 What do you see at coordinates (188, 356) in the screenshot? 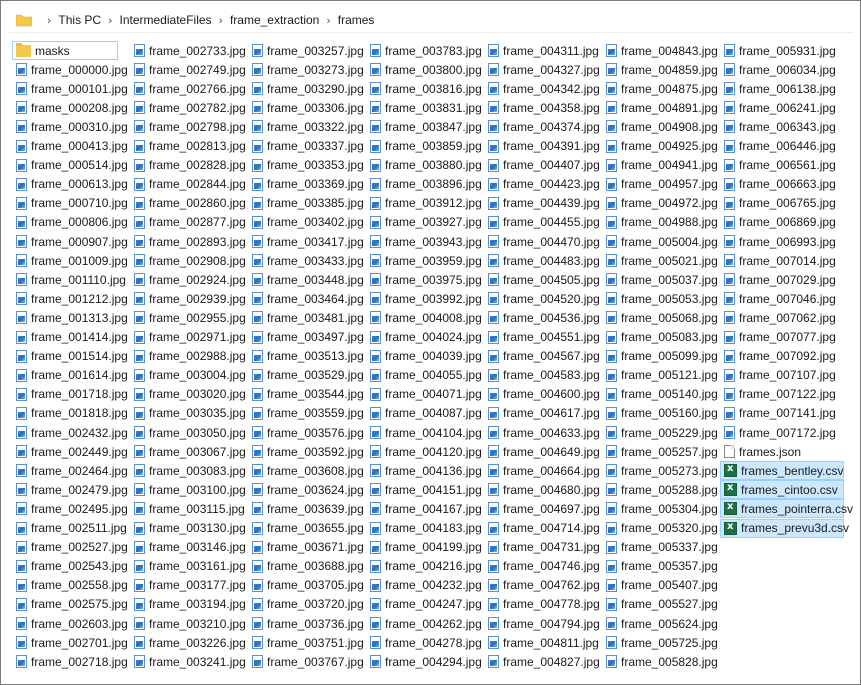
I see `file-item: frame_002988.jpg` at bounding box center [188, 356].